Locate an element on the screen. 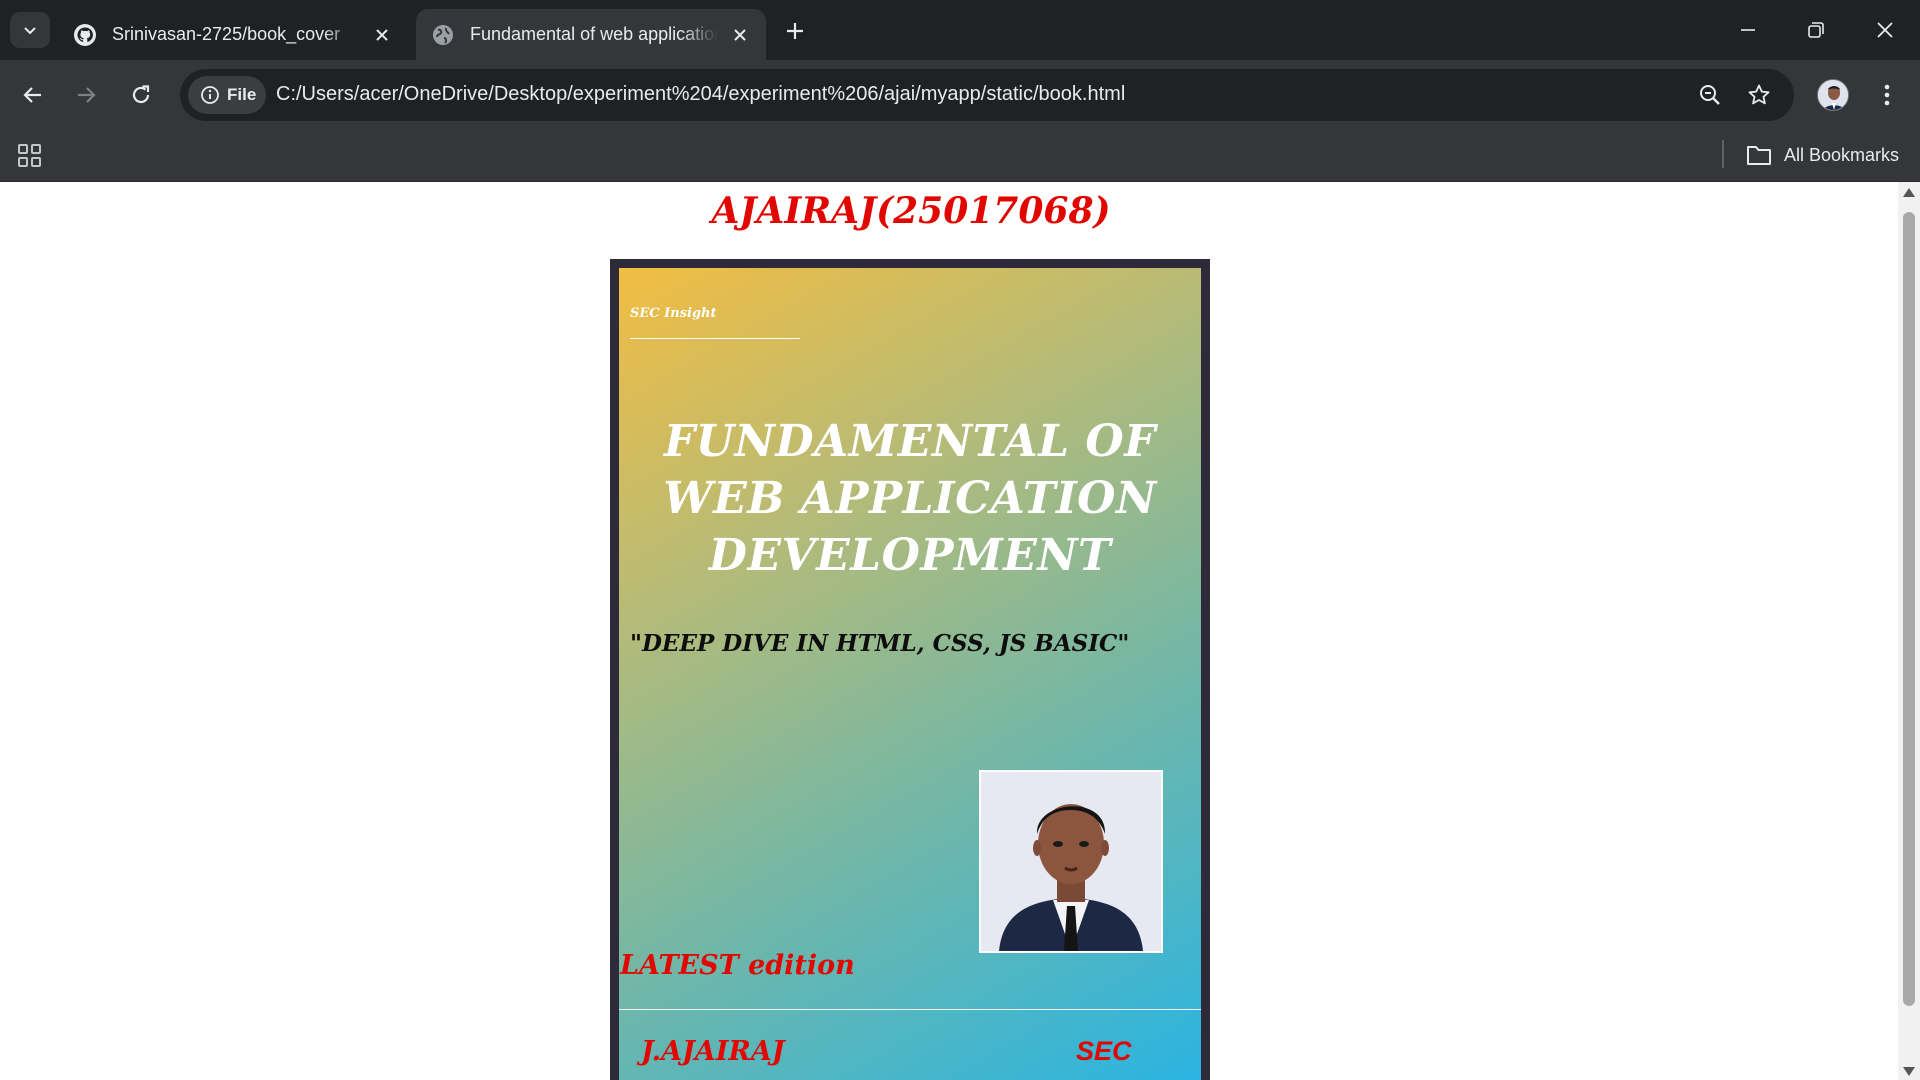 Image resolution: width=1920 pixels, height=1080 pixels. edition-label: LATEST edition is located at coordinates (737, 965).